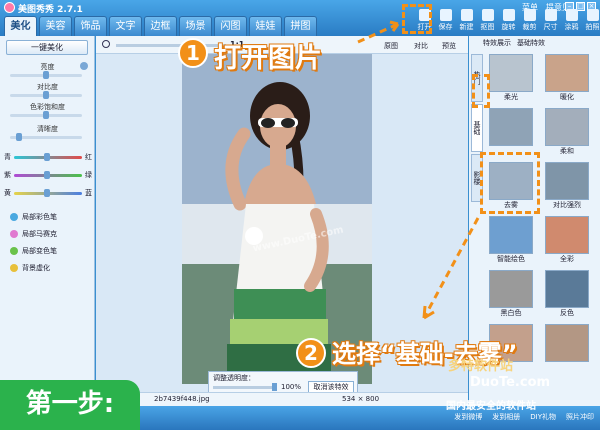 The image size is (600, 430). Describe the element at coordinates (550, 15) in the screenshot. I see `resize-icon` at that location.